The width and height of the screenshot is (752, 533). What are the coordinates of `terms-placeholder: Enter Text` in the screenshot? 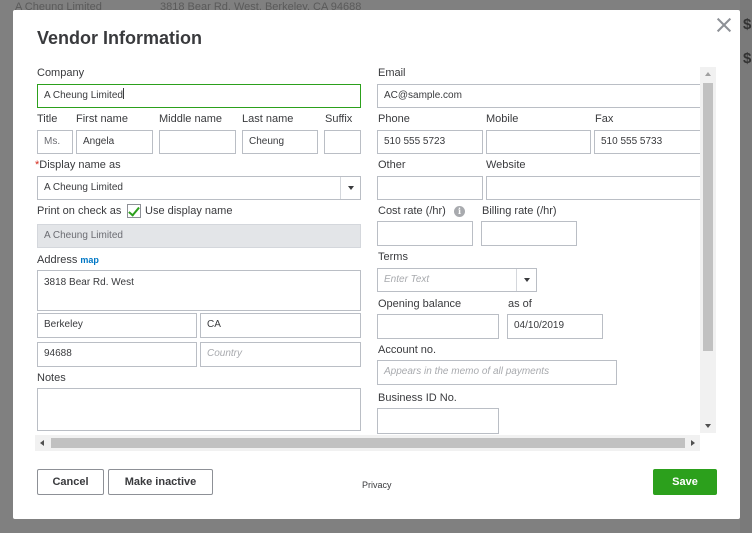 It's located at (407, 279).